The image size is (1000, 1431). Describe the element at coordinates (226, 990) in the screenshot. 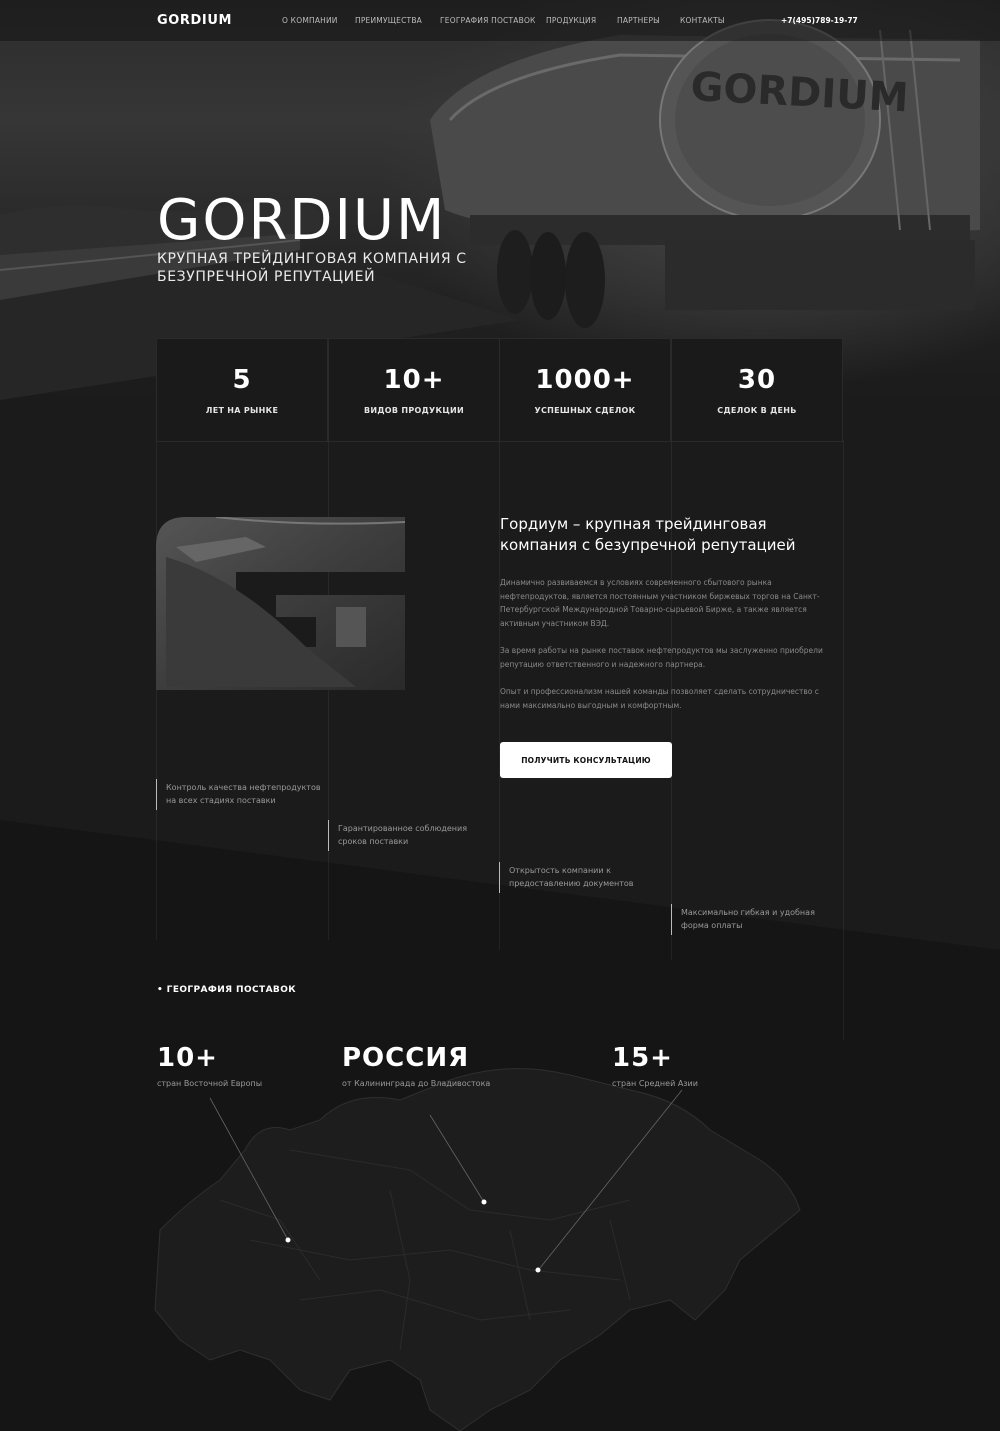

I see `geography-heading: • ГЕОГРАФИЯ ПОСТАВОК` at that location.